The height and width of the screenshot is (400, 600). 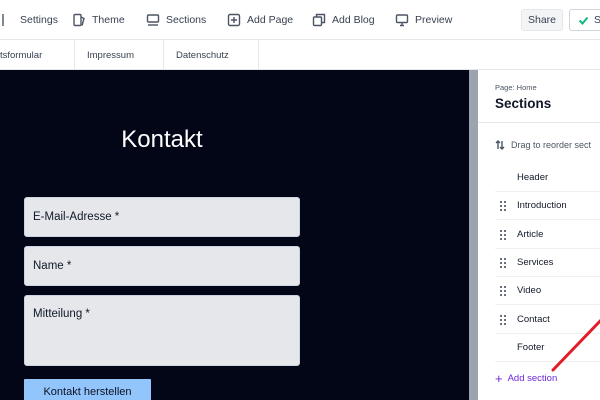 I want to click on save-button: S, so click(x=584, y=20).